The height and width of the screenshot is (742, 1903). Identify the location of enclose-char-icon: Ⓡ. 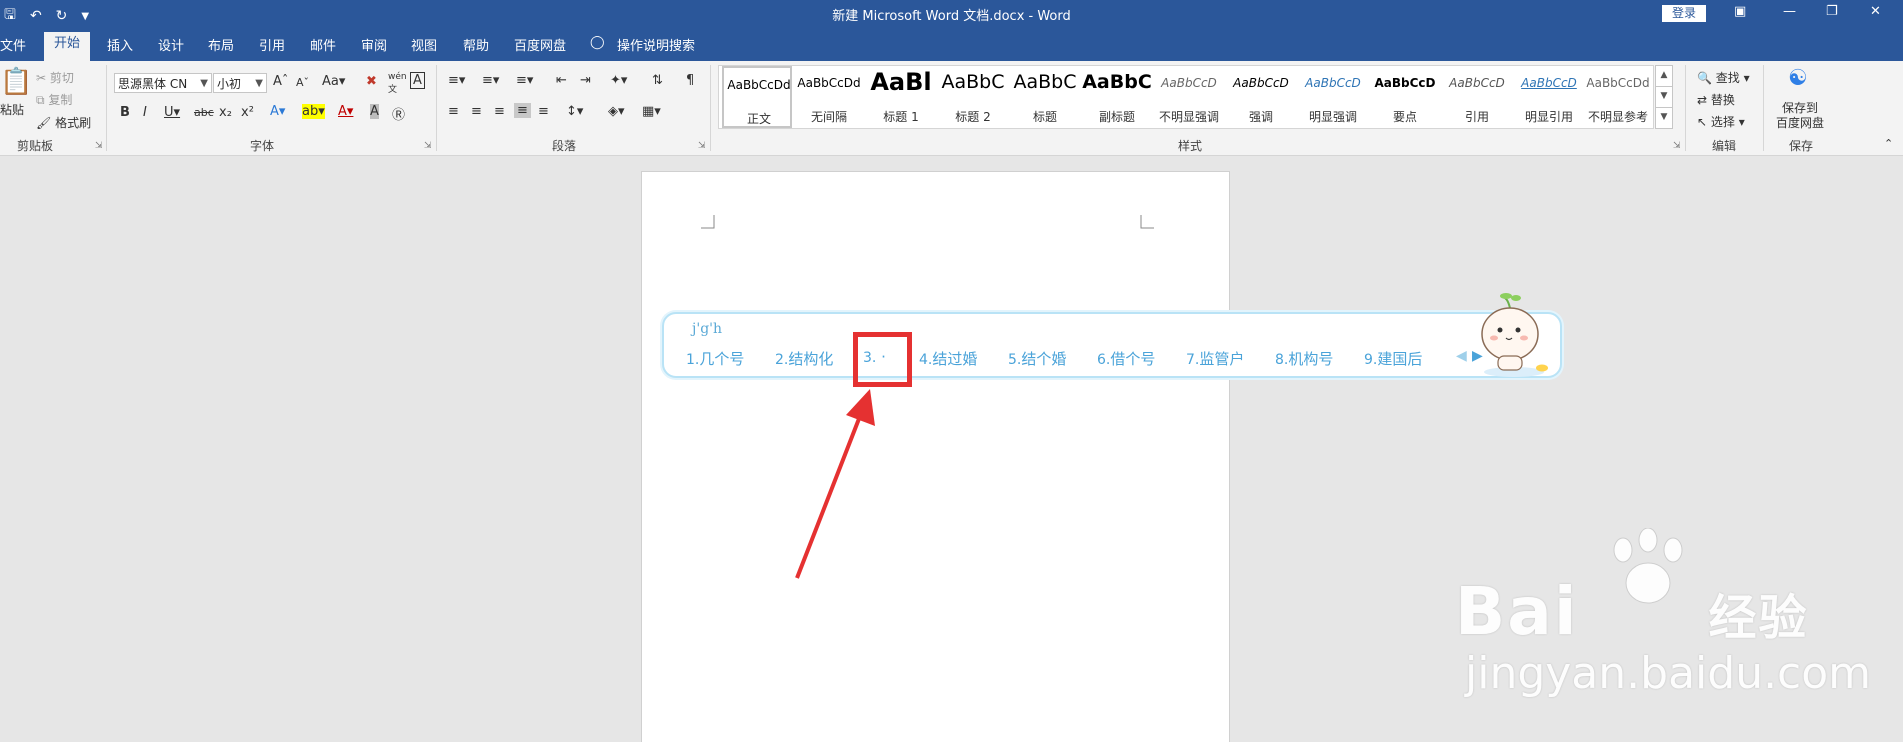
(398, 113).